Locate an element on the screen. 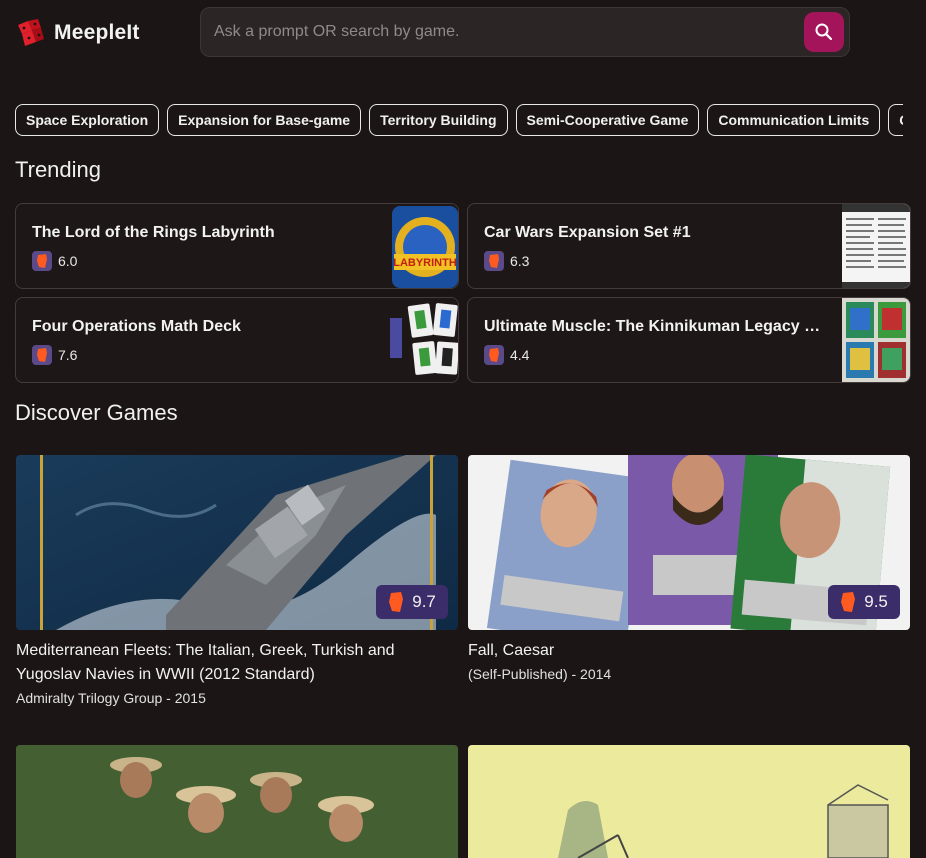 The width and height of the screenshot is (926, 858). chip-semi-cooperative-game: Semi-Cooperative Game is located at coordinates (607, 120).